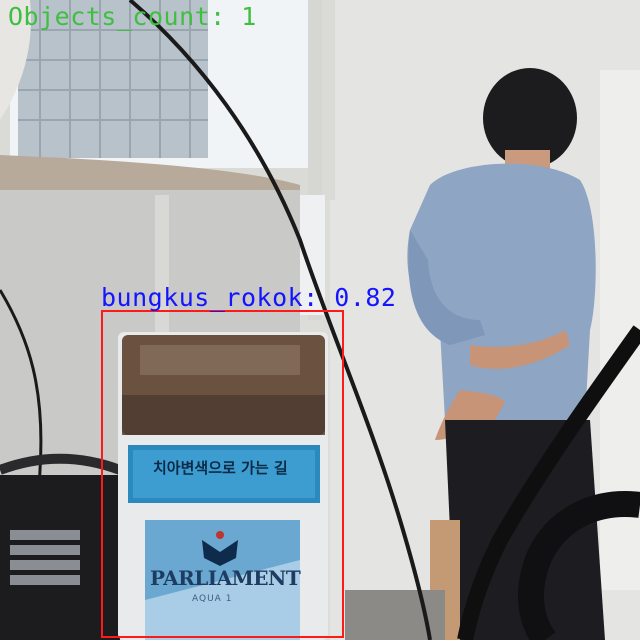  Describe the element at coordinates (132, 16) in the screenshot. I see `objects-count-label: Objects_count: 1` at that location.